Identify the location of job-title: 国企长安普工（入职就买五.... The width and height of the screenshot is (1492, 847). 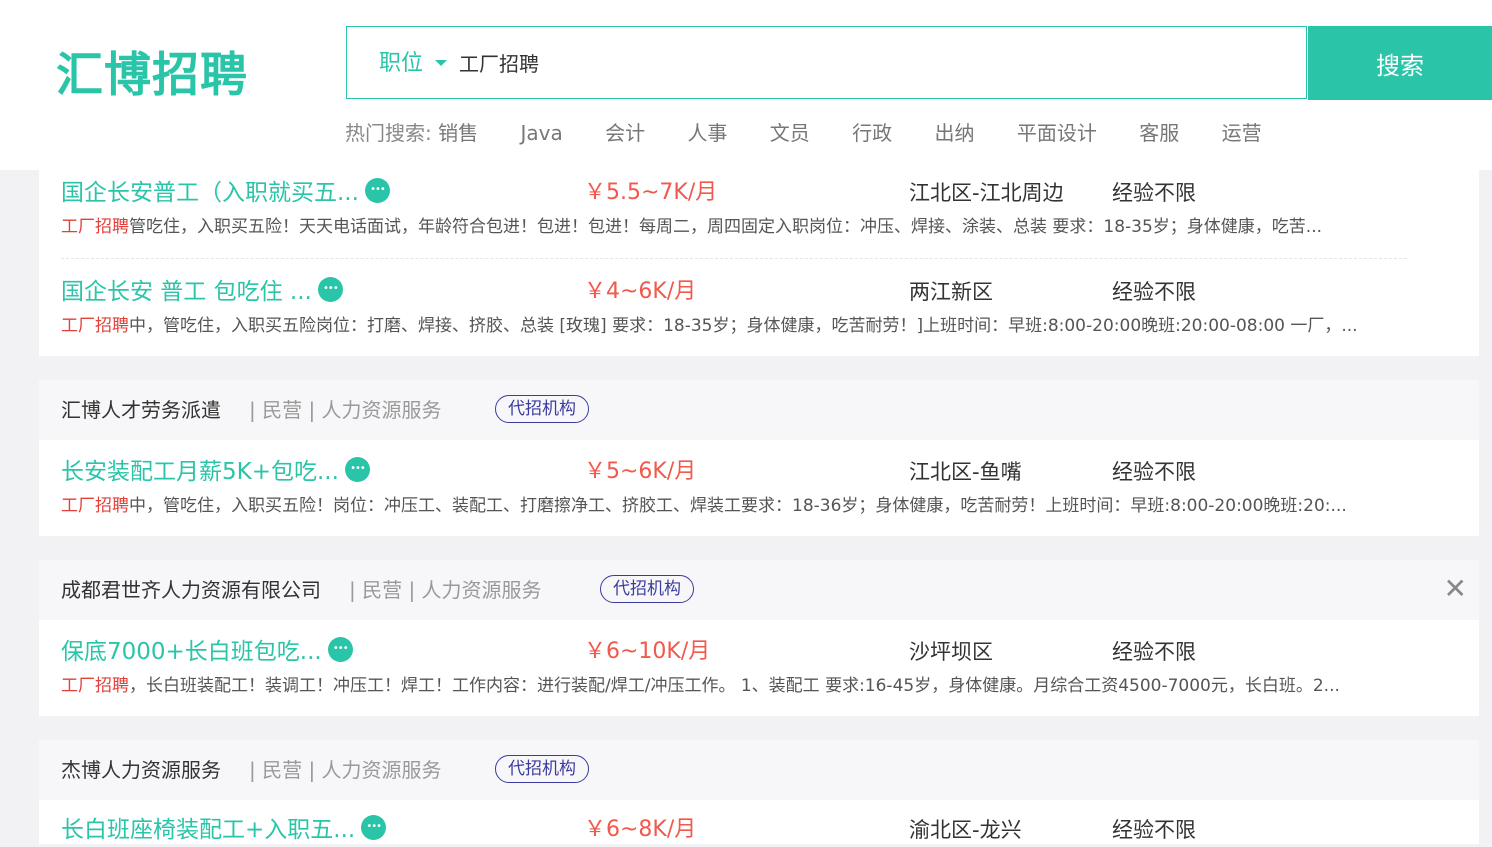
(225, 193).